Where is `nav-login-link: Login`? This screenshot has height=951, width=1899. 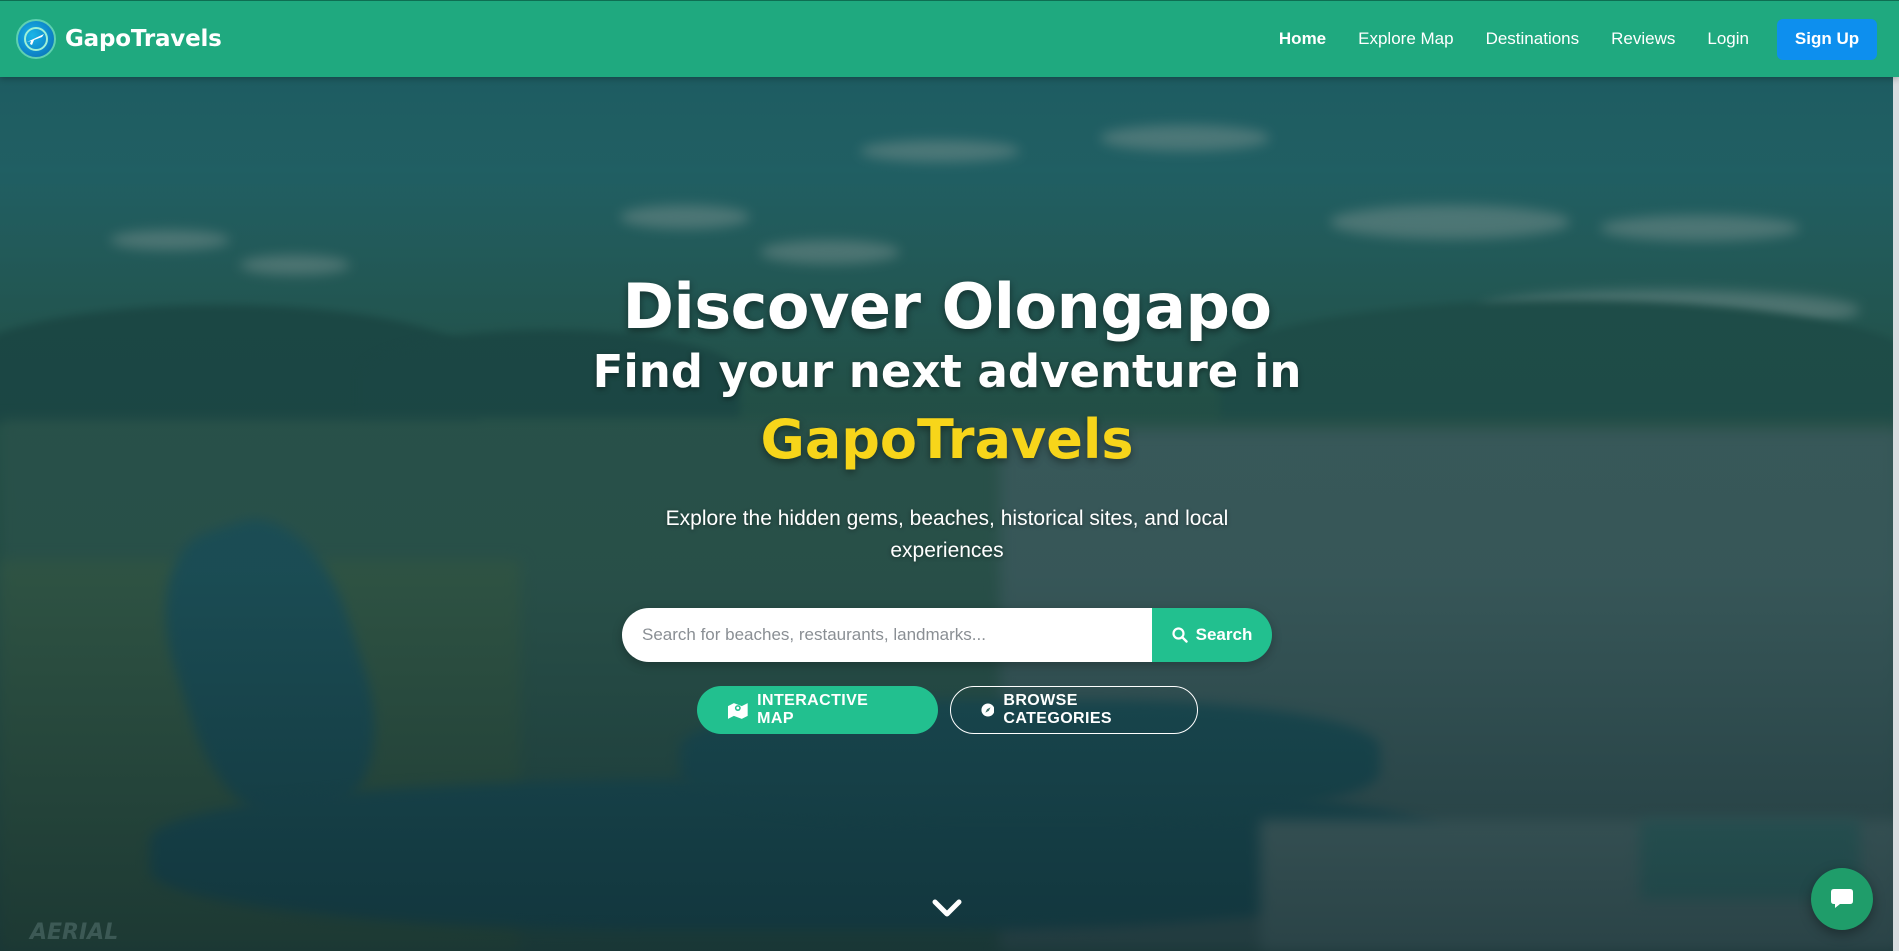
nav-login-link: Login is located at coordinates (1728, 39).